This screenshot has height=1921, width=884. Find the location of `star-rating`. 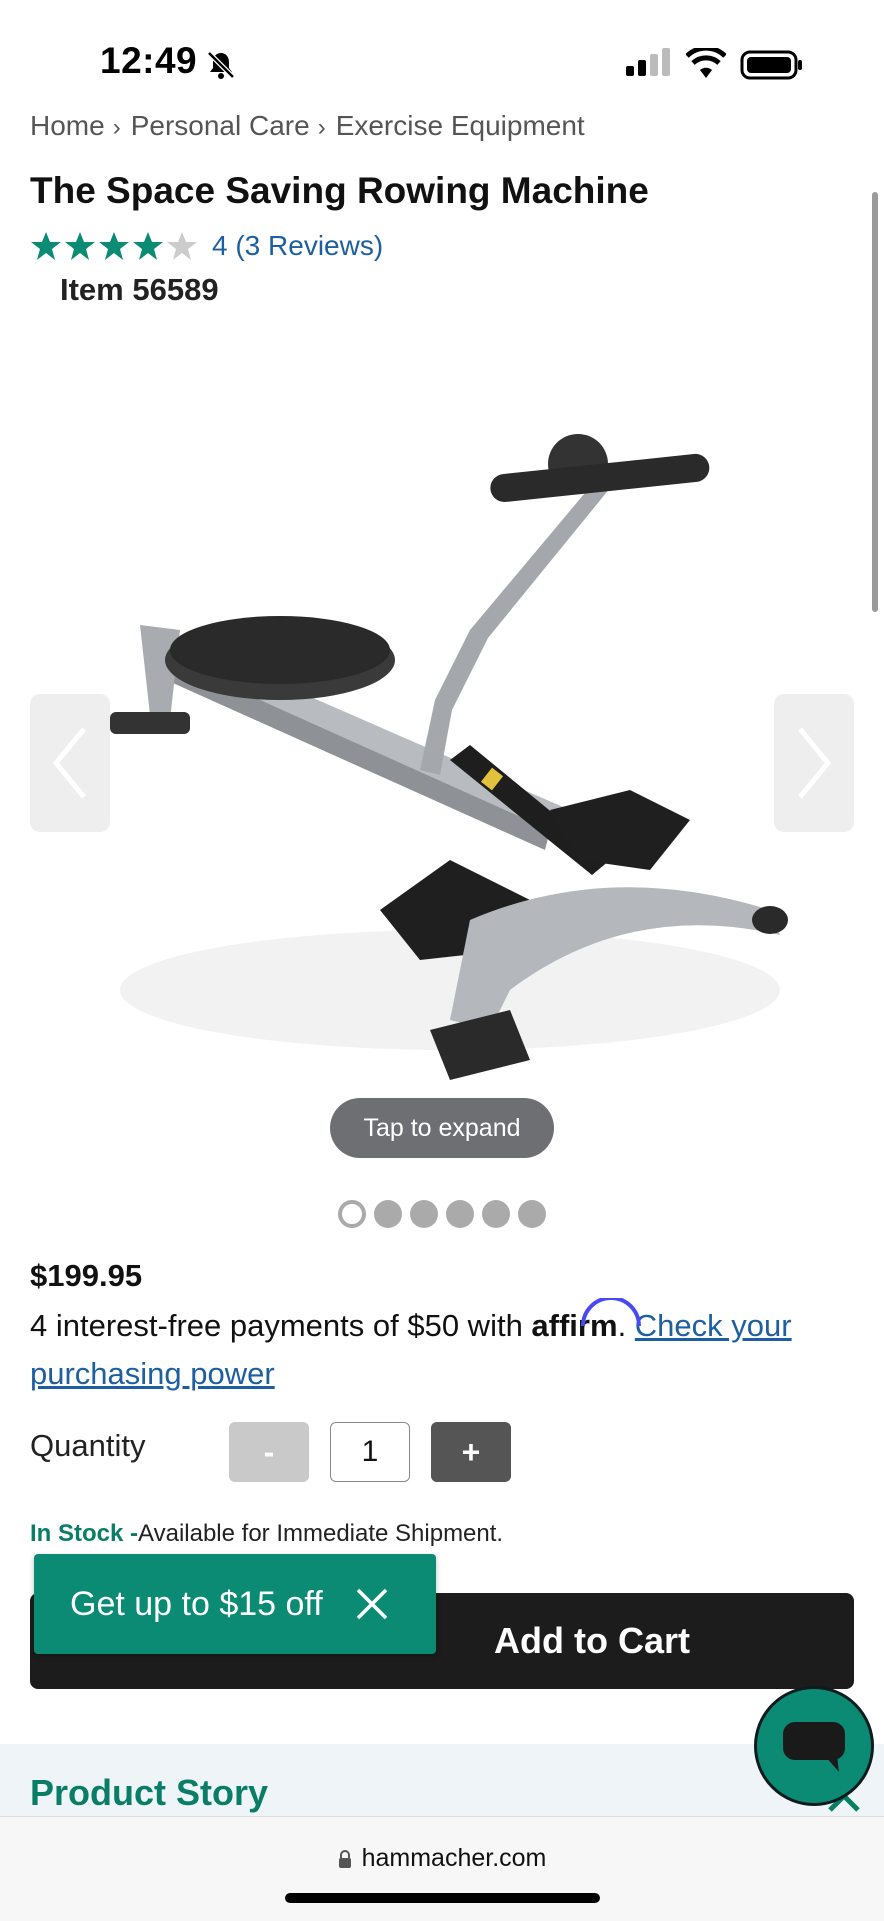

star-rating is located at coordinates (114, 246).